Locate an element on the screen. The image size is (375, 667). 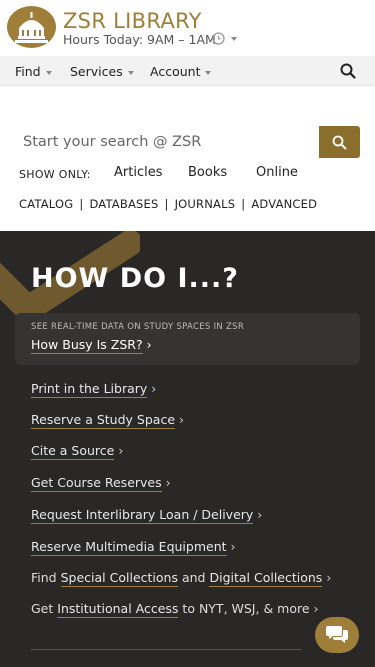
panel-title: HOW DO I...? is located at coordinates (135, 278).